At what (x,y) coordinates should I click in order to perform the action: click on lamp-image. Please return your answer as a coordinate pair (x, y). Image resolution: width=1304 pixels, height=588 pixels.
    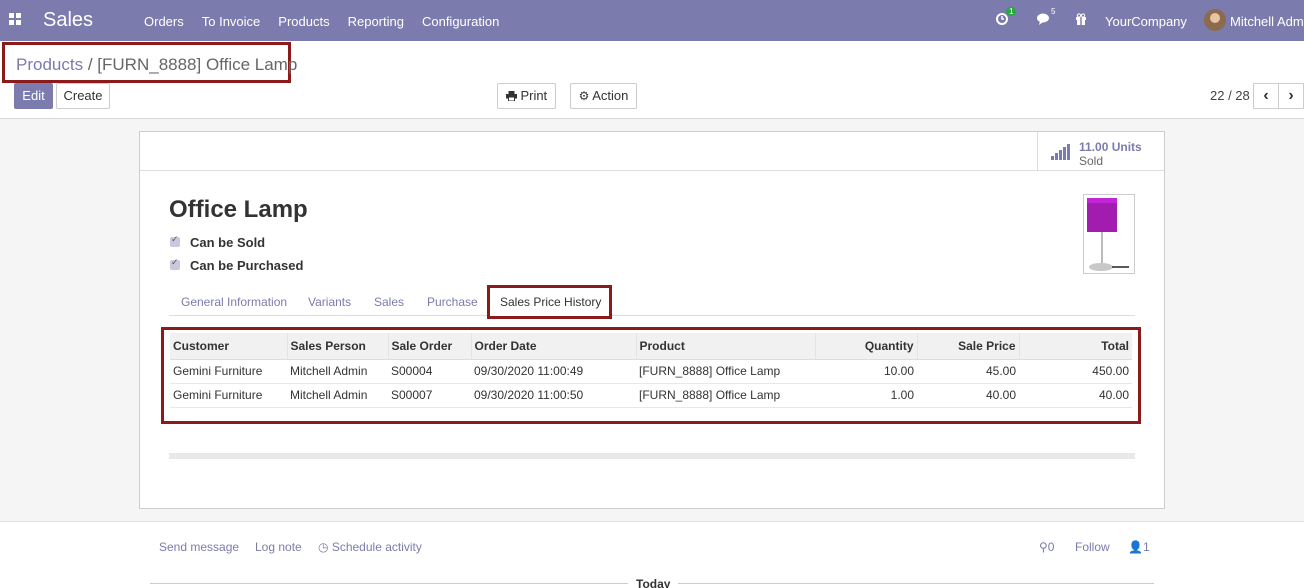
    Looking at the image, I should click on (1108, 234).